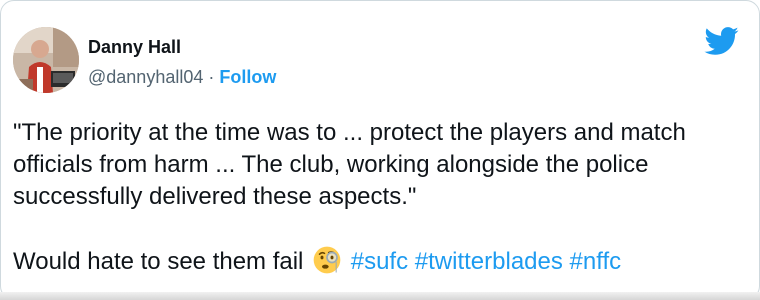 The height and width of the screenshot is (300, 760). What do you see at coordinates (379, 261) in the screenshot?
I see `hashtag-sufc: #sufc` at bounding box center [379, 261].